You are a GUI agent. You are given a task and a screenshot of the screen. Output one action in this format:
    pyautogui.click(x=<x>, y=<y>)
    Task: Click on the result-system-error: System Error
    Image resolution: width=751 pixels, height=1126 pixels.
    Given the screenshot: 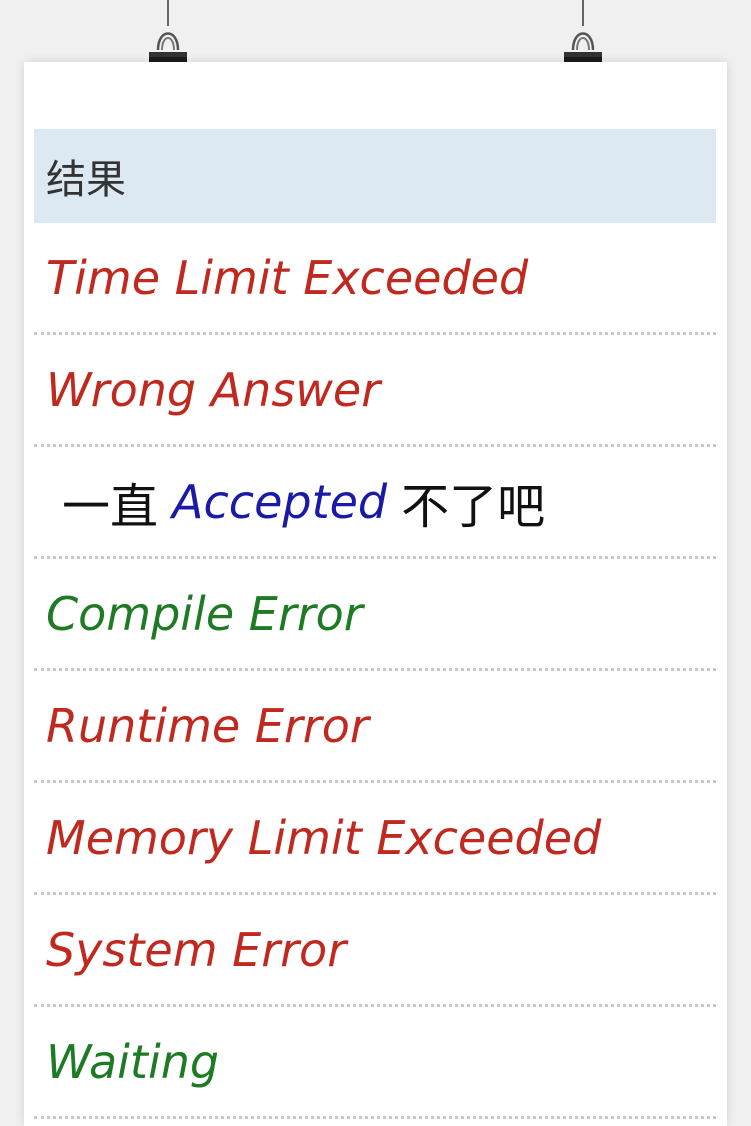 What is the action you would take?
    pyautogui.click(x=375, y=951)
    